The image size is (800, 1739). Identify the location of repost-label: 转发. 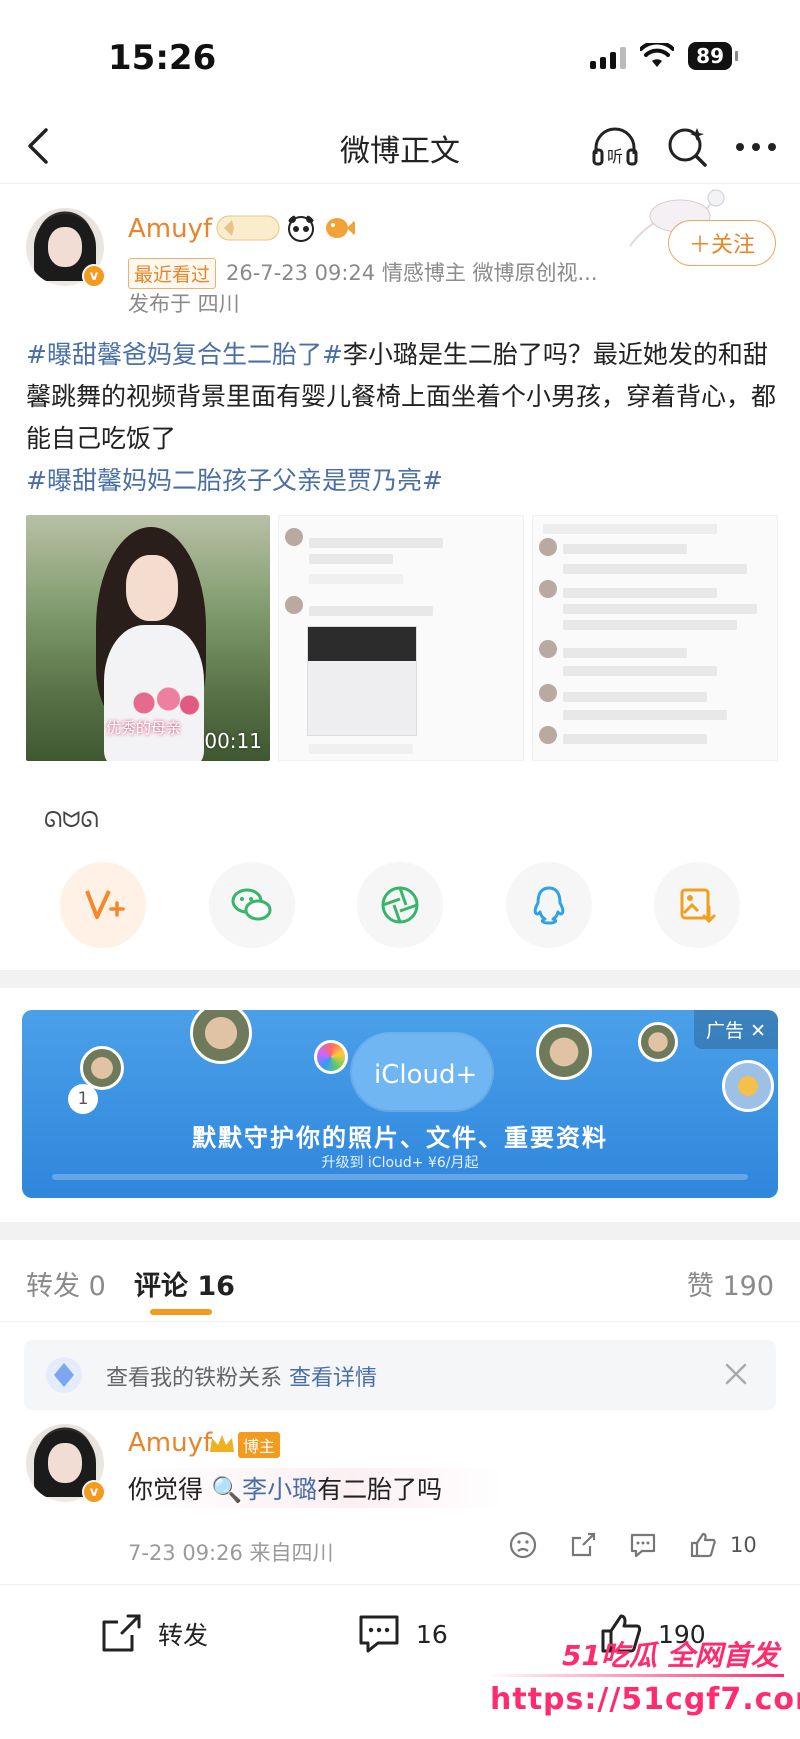
(183, 1635).